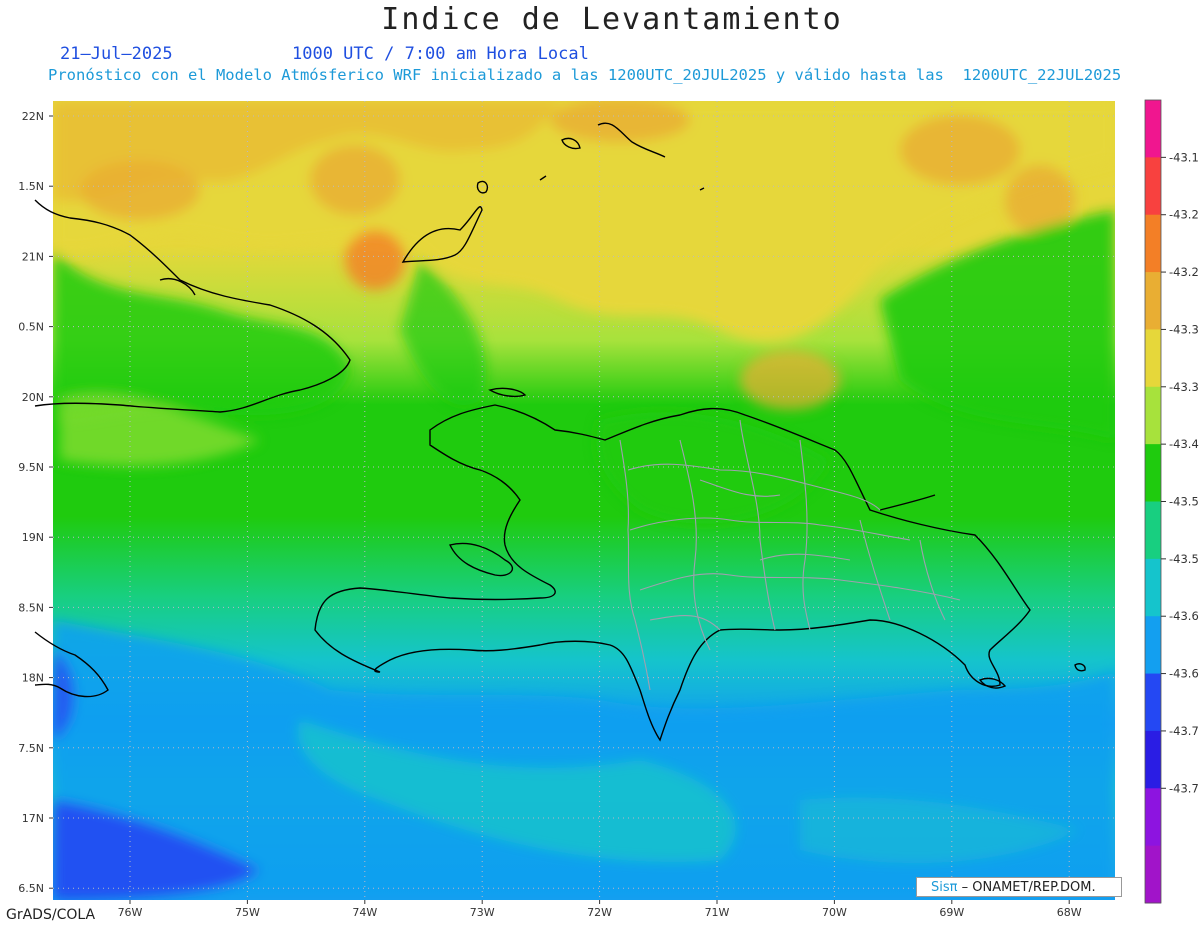 The height and width of the screenshot is (927, 1200). Describe the element at coordinates (834, 912) in the screenshot. I see `lon-label-6: 70W` at that location.